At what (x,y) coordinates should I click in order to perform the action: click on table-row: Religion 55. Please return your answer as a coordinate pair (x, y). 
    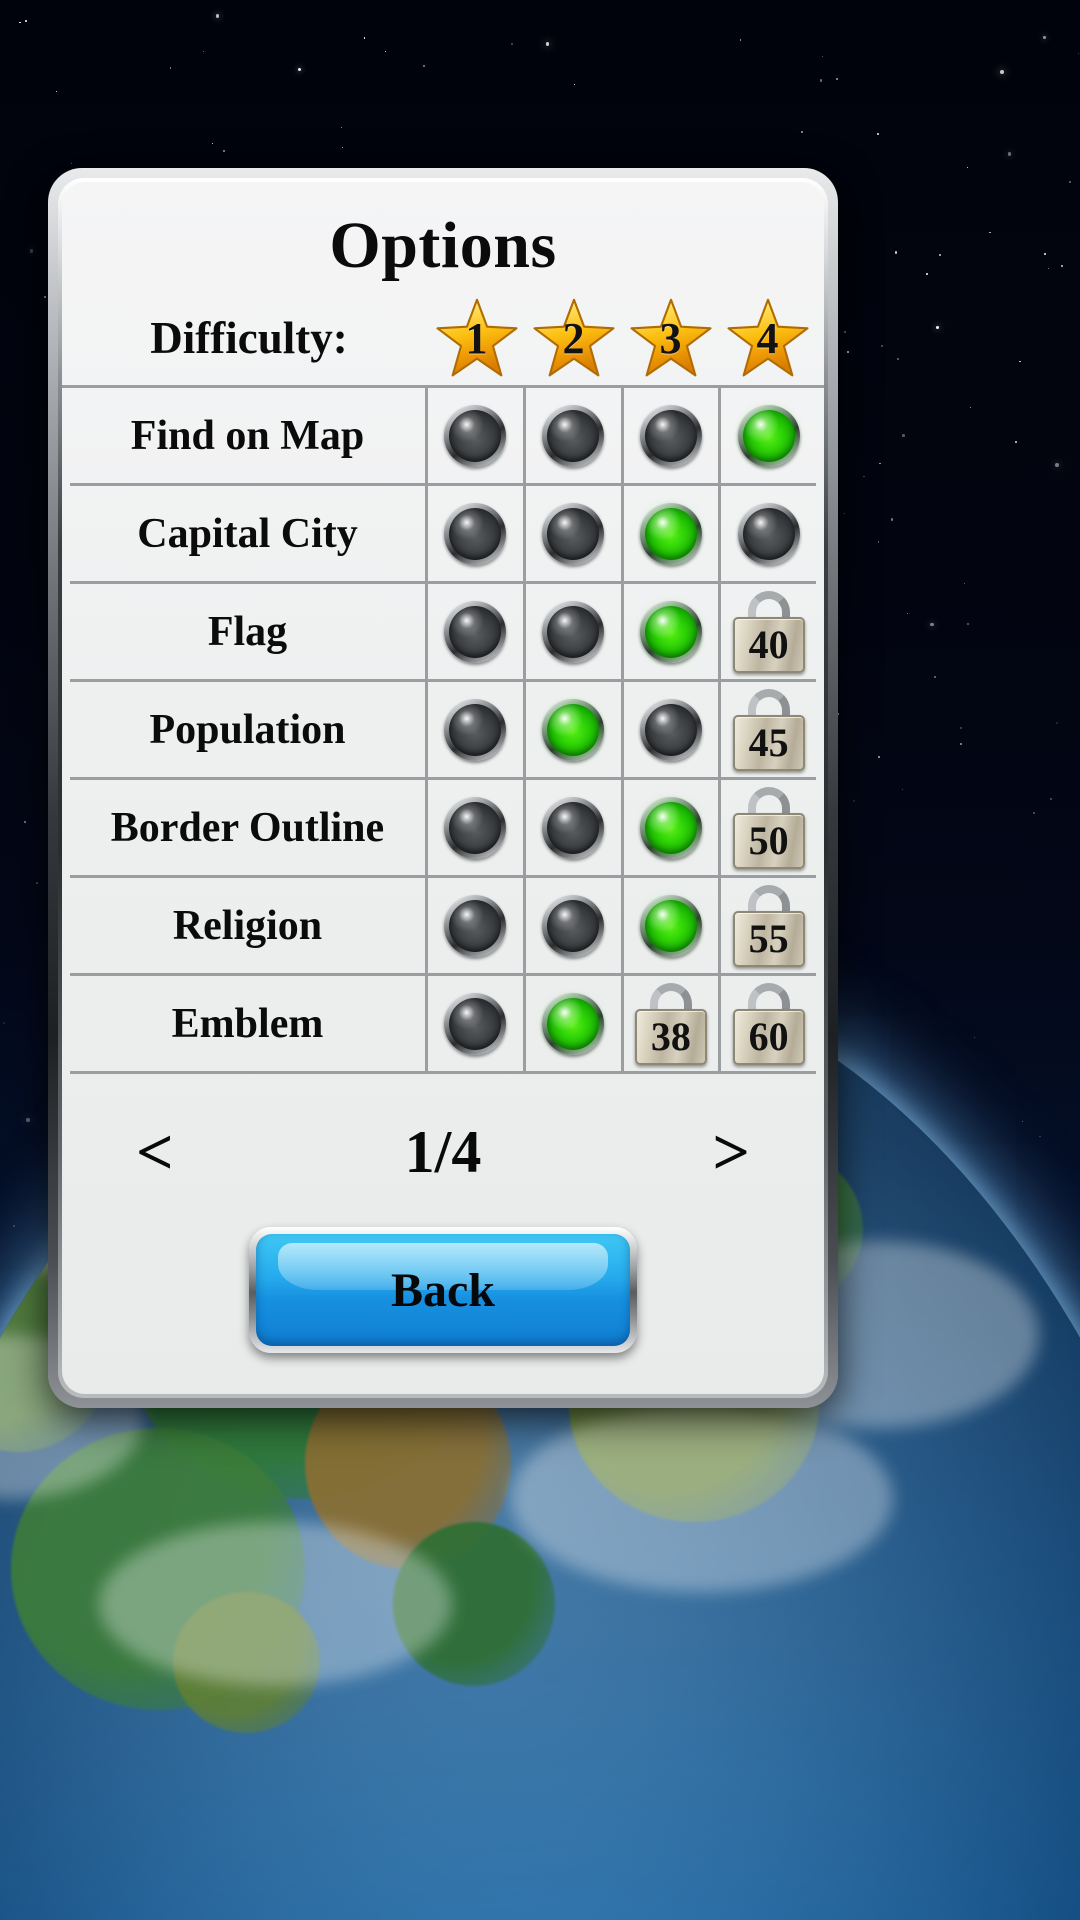
    Looking at the image, I should click on (443, 927).